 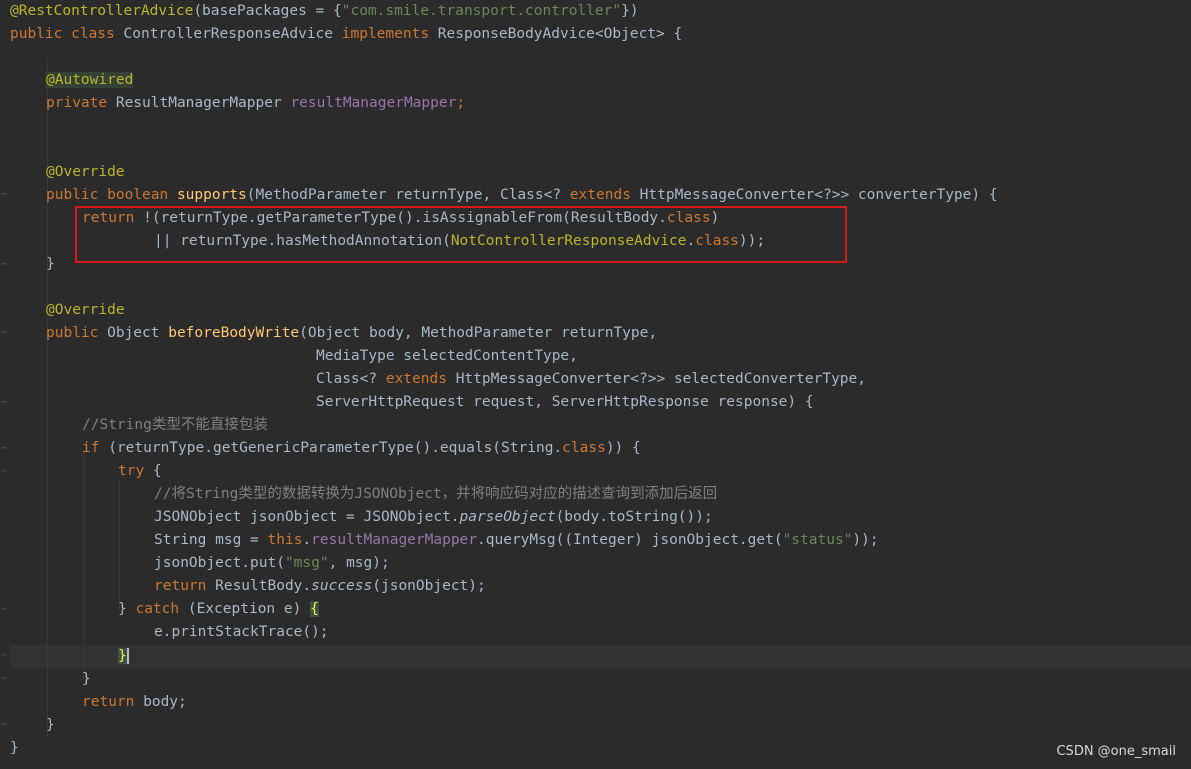 What do you see at coordinates (359, 563) in the screenshot?
I see `code-text: , msg);` at bounding box center [359, 563].